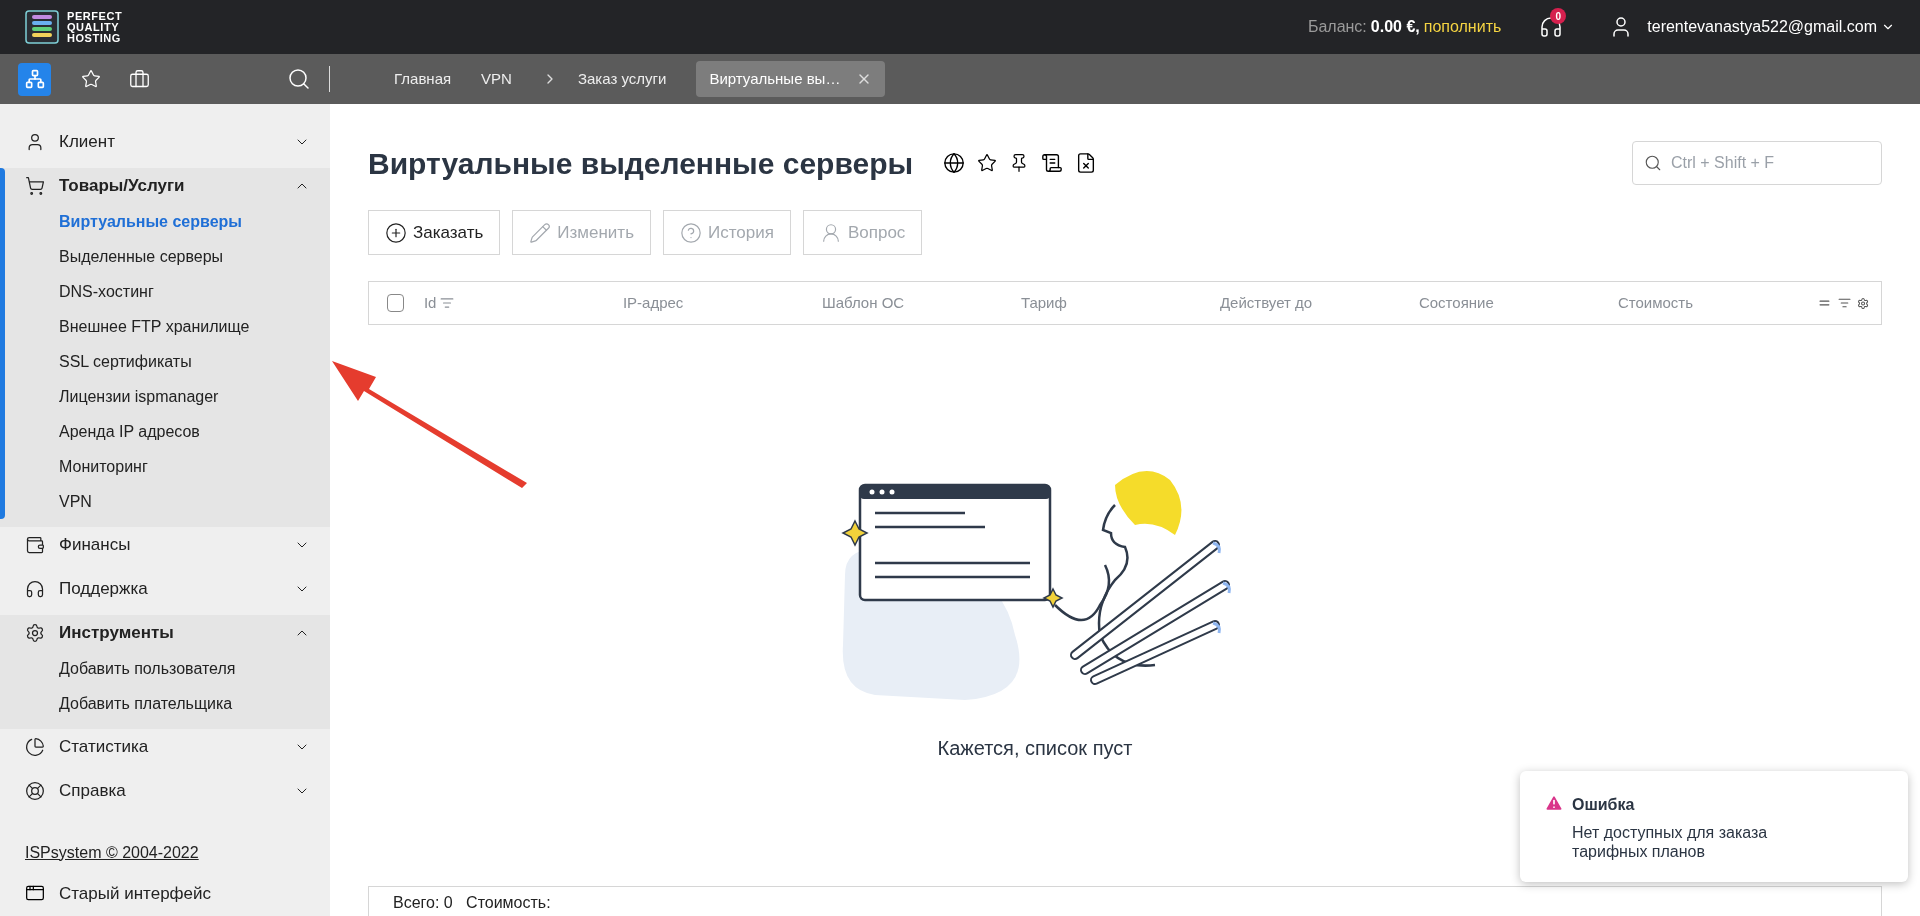  Describe the element at coordinates (167, 703) in the screenshot. I see `sidebar-item: Добавить плательщика` at that location.